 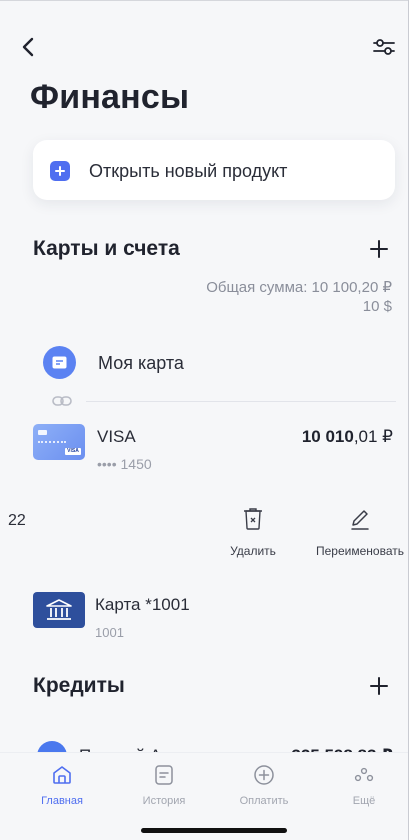 I want to click on open-new-product-button: Открыть новый продукт, so click(x=214, y=170).